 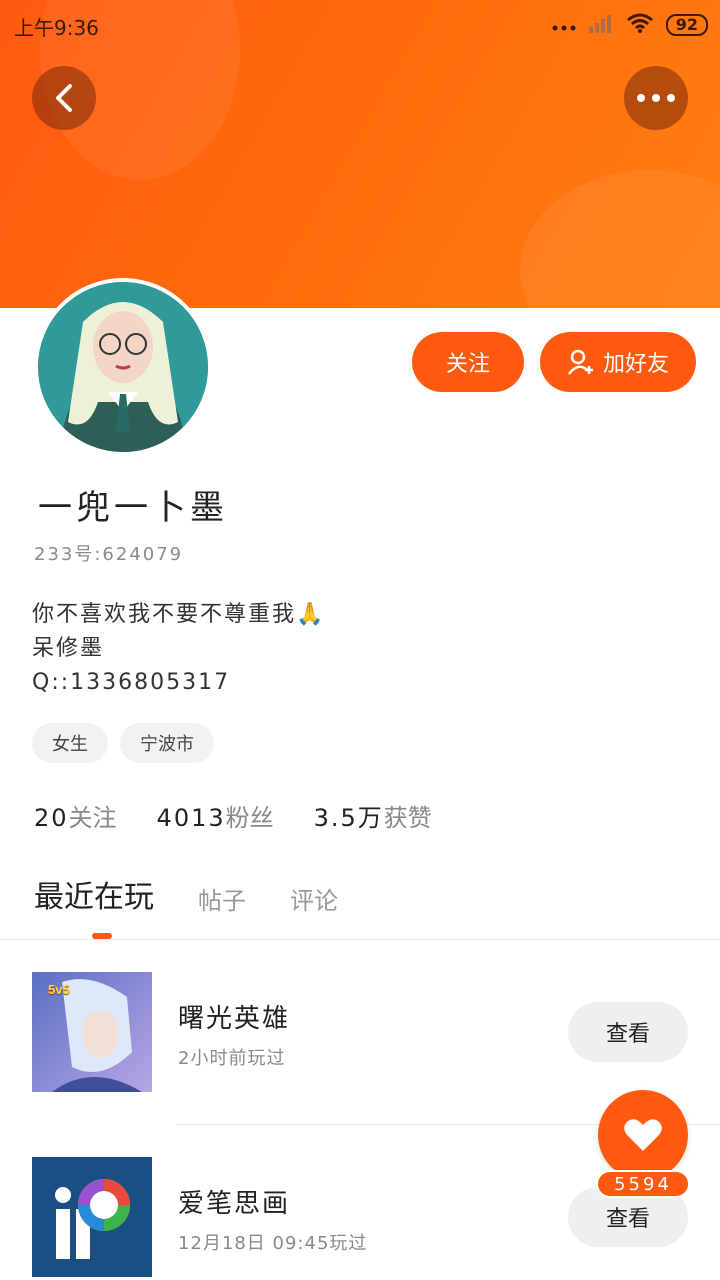 What do you see at coordinates (94, 894) in the screenshot?
I see `tab-recently-played: 最近在玩` at bounding box center [94, 894].